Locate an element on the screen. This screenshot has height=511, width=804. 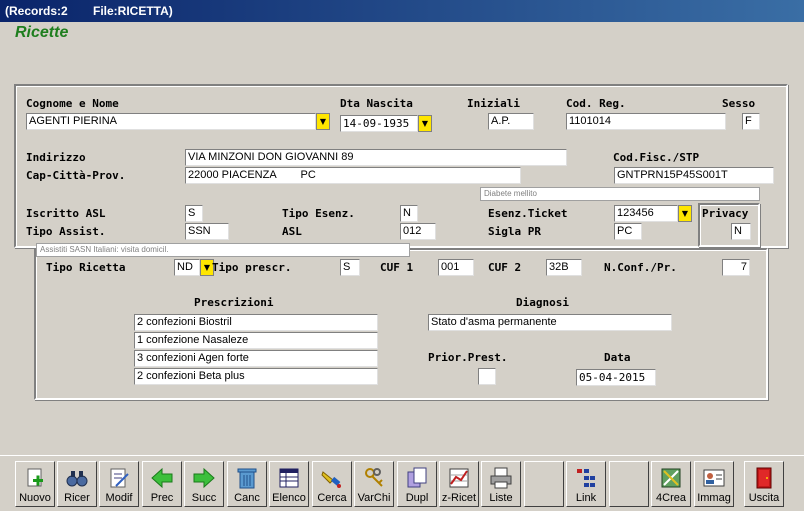
ticket-field: 123456 is located at coordinates (646, 213).